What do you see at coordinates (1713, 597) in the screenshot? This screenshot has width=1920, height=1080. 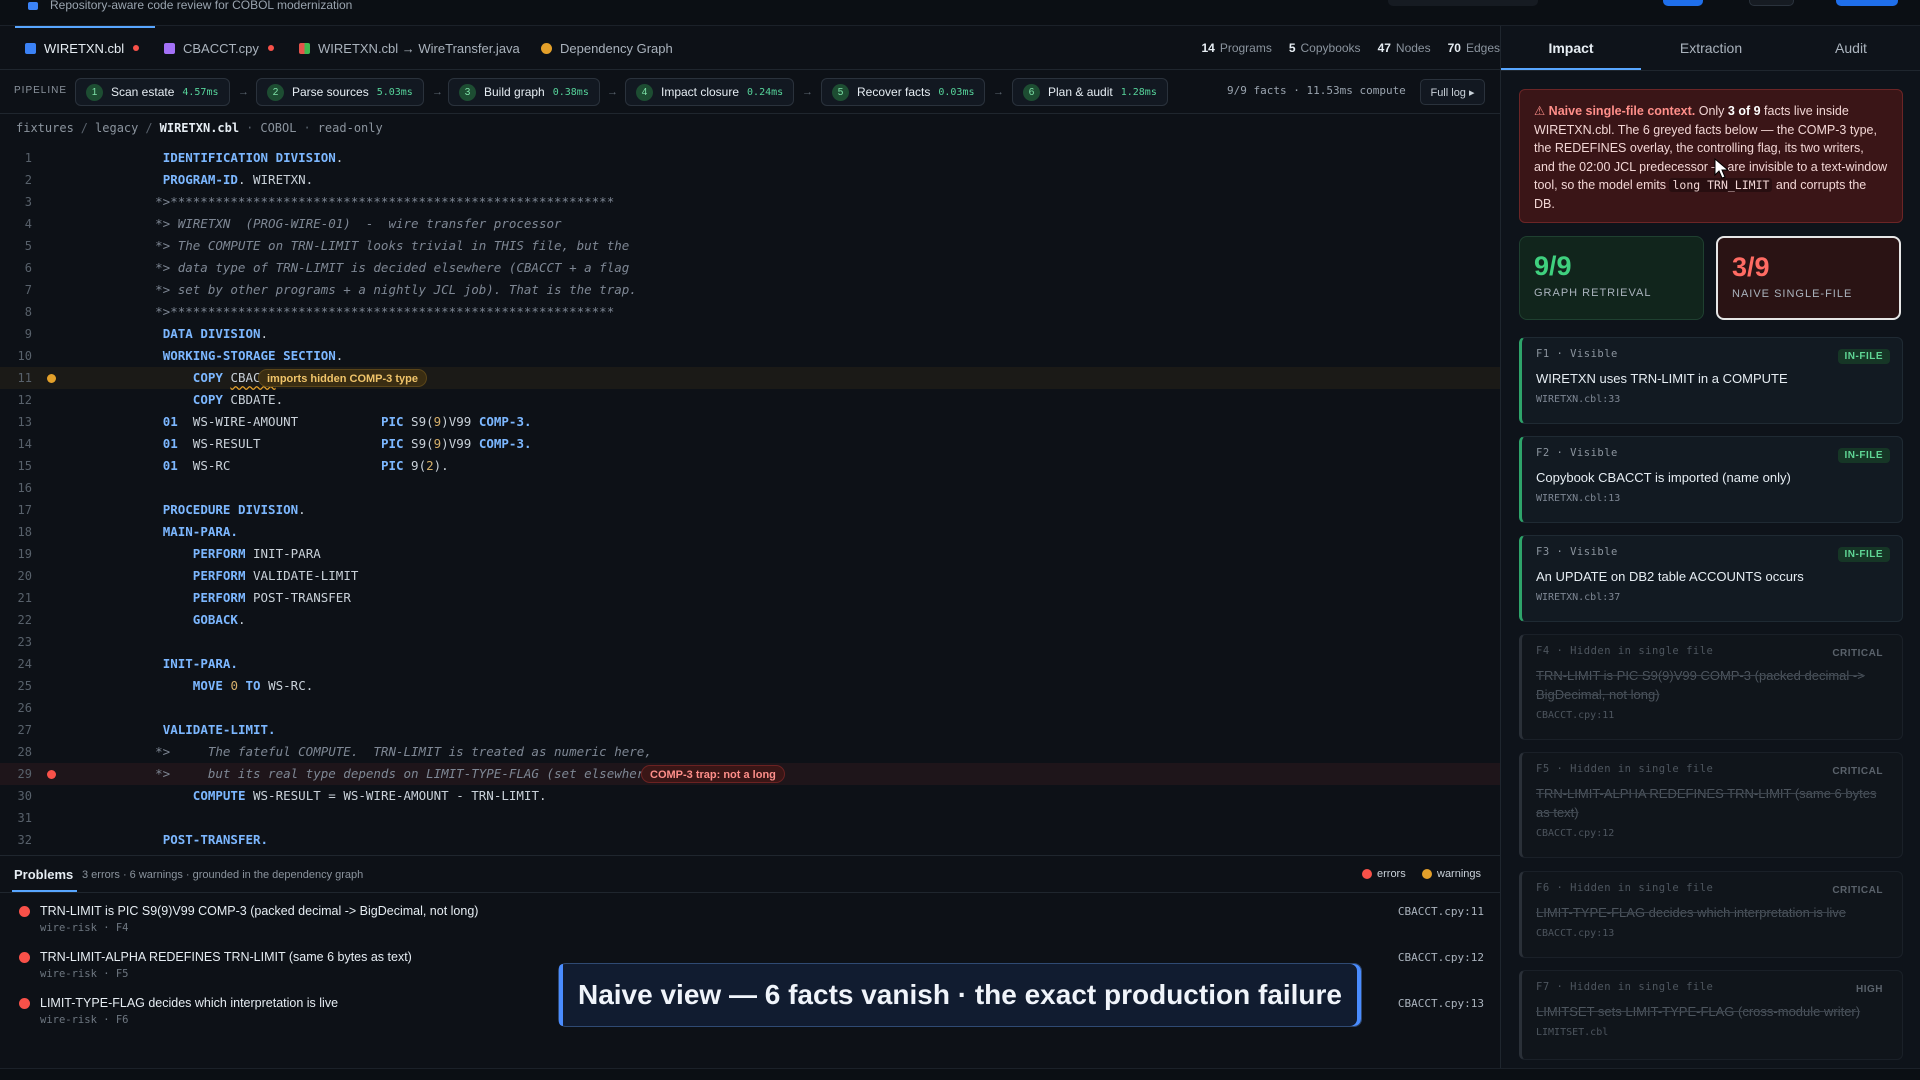 I see `fact-source: WIRETXN.cbl:37` at bounding box center [1713, 597].